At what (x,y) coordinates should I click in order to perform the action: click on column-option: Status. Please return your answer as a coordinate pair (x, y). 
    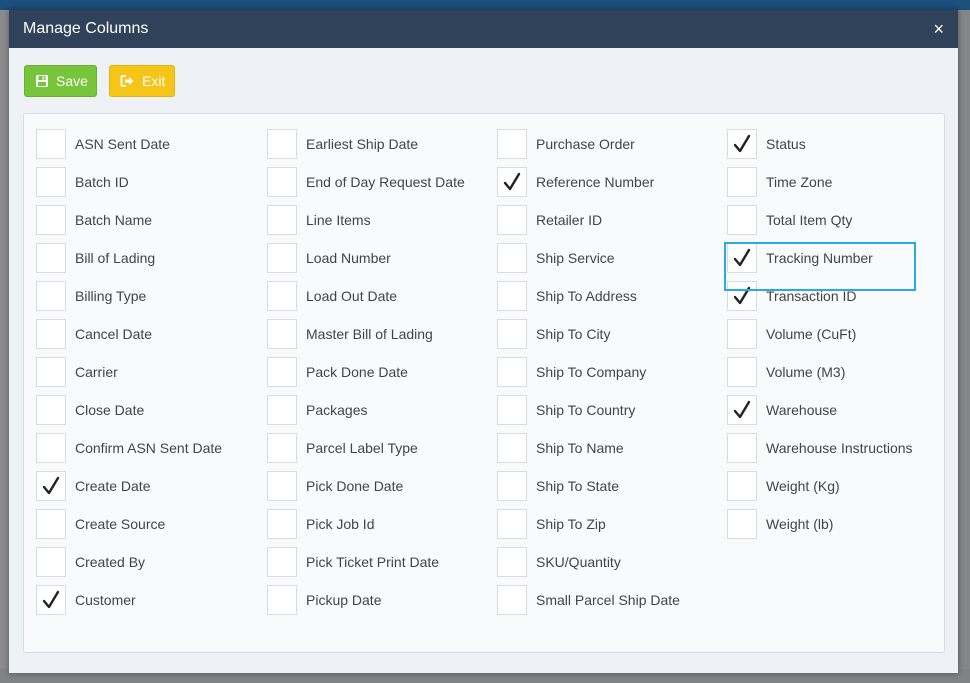
    Looking at the image, I should click on (832, 144).